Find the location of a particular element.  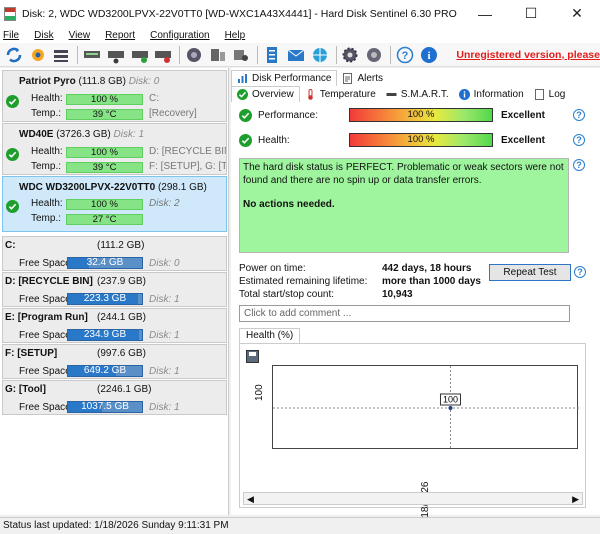

info-icon: i is located at coordinates (429, 55).